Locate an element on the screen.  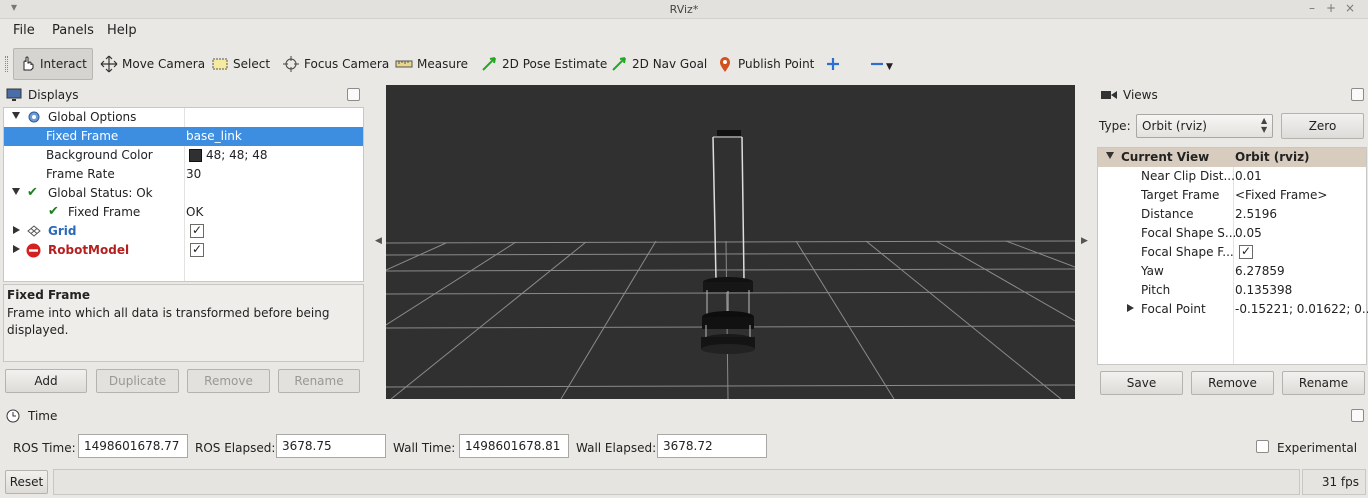
tree-row-status-fixed-frame: ✔ Fixed Frame OK is located at coordinates (183, 212).